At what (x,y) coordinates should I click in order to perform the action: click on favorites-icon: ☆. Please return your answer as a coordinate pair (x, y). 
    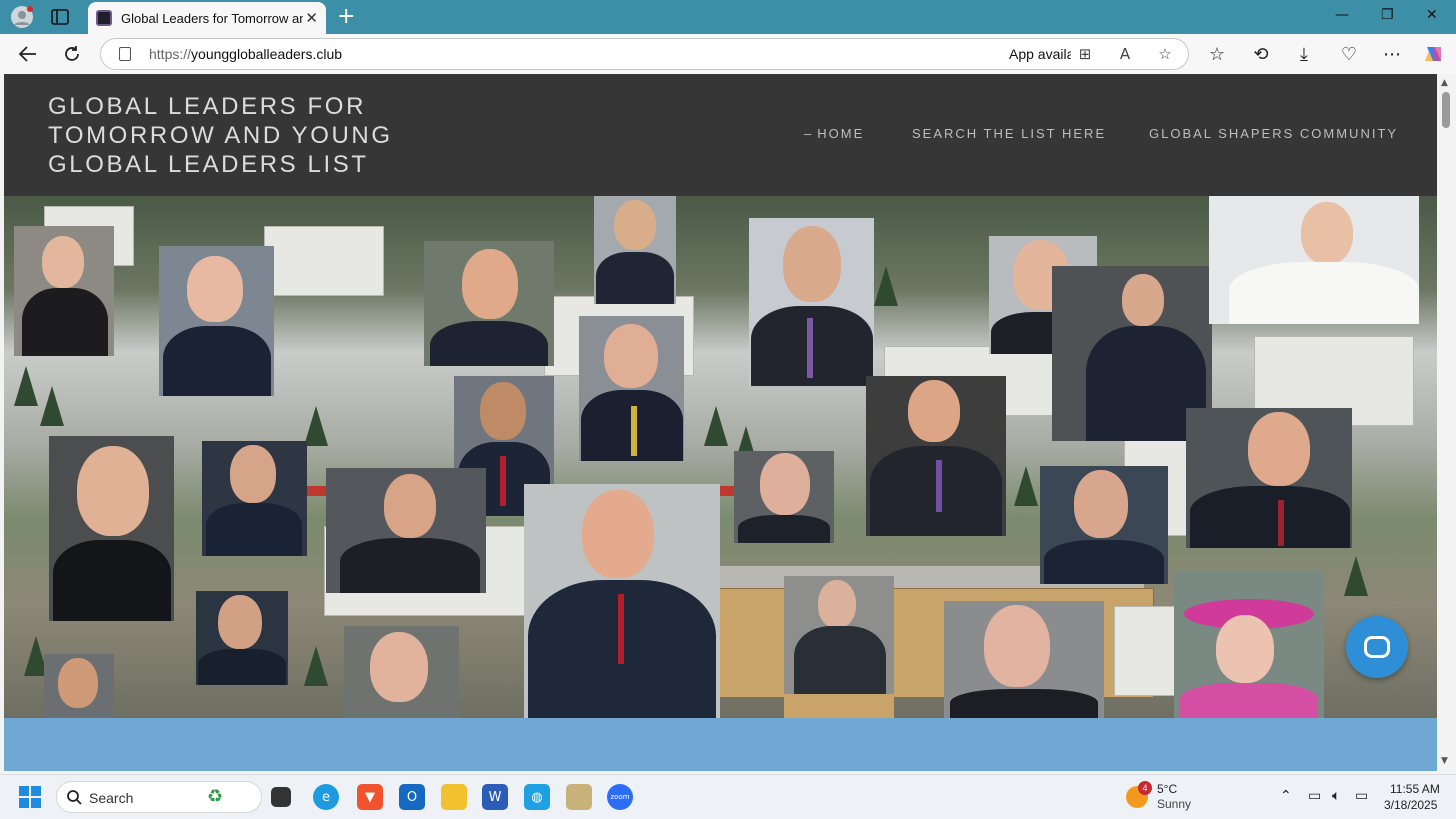
    Looking at the image, I should click on (1217, 54).